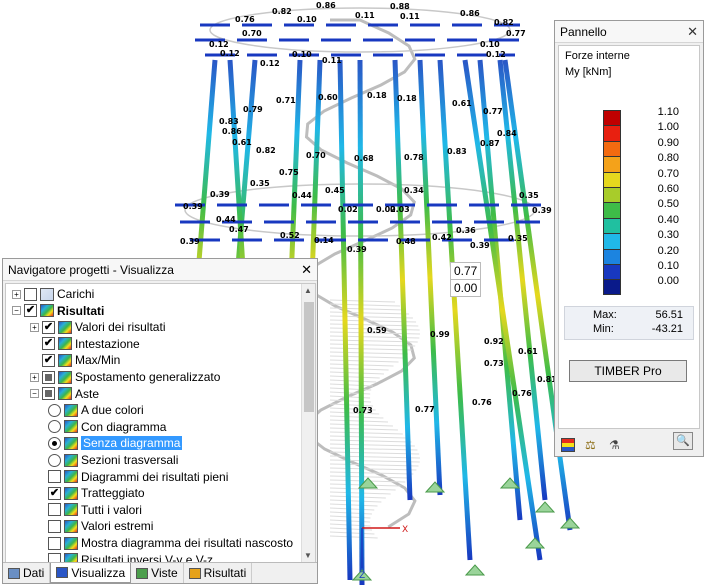  What do you see at coordinates (407, 98) in the screenshot?
I see `member-value-label: 0.18` at bounding box center [407, 98].